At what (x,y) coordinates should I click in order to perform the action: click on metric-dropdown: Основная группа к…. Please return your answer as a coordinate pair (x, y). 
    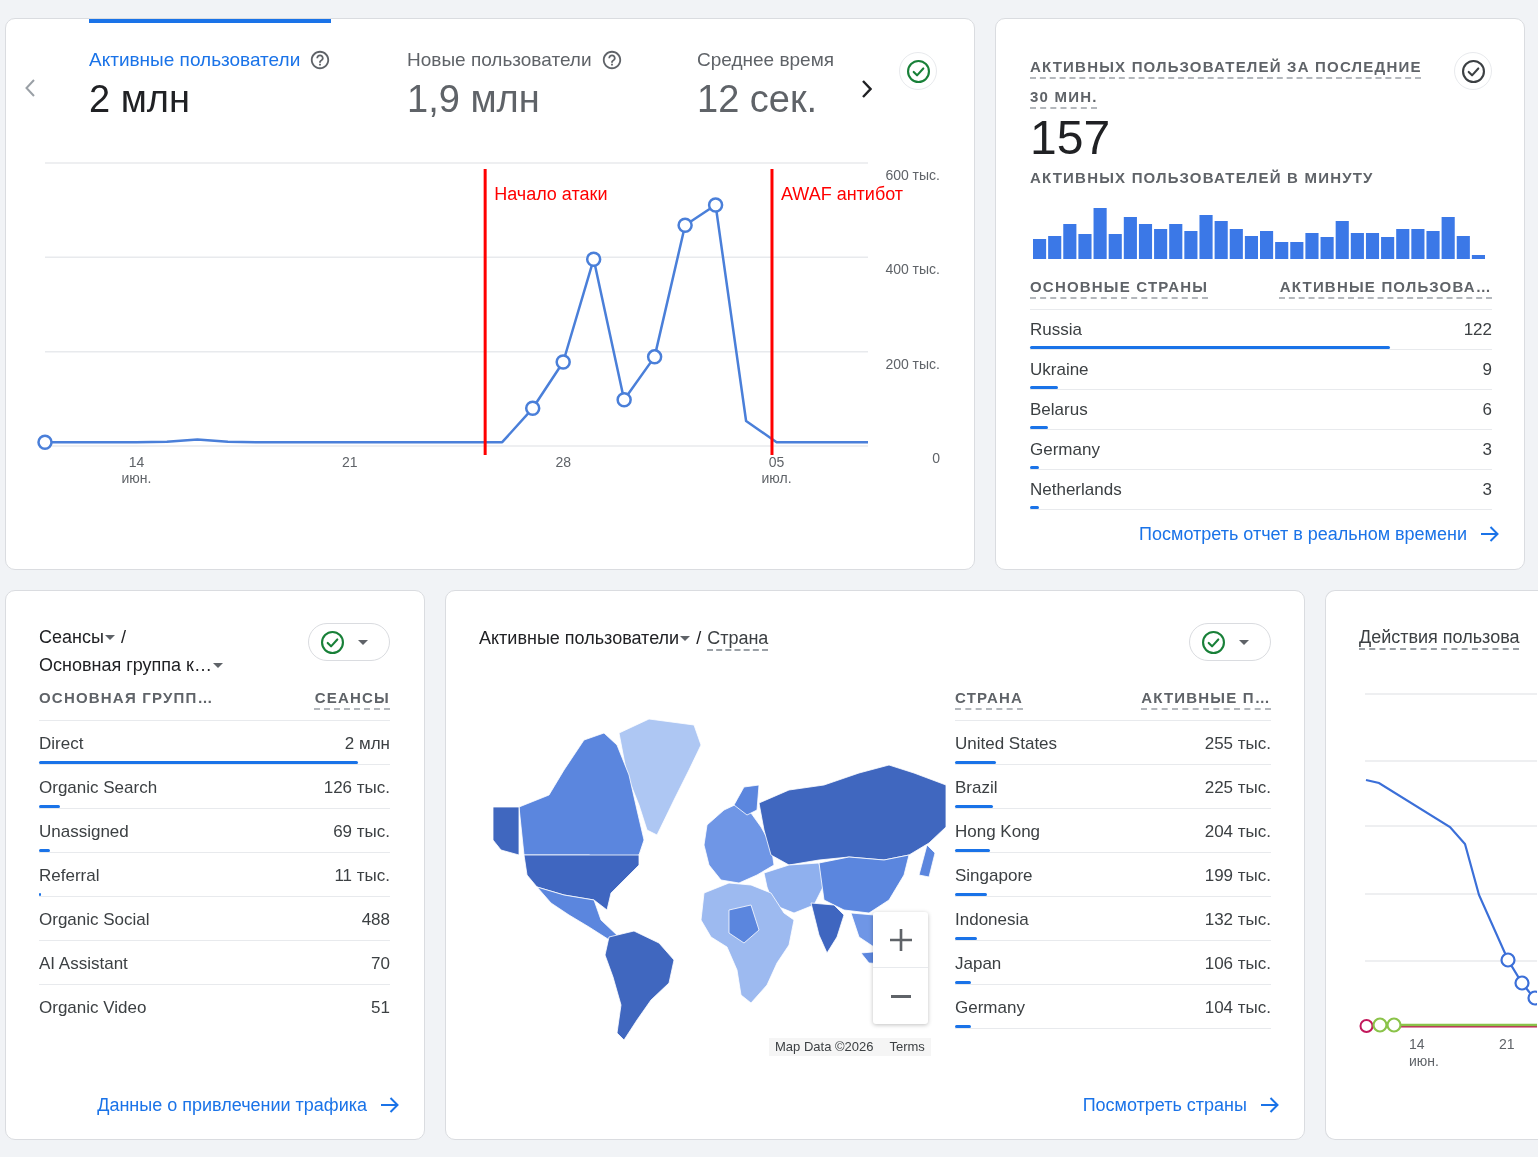
    Looking at the image, I should click on (131, 665).